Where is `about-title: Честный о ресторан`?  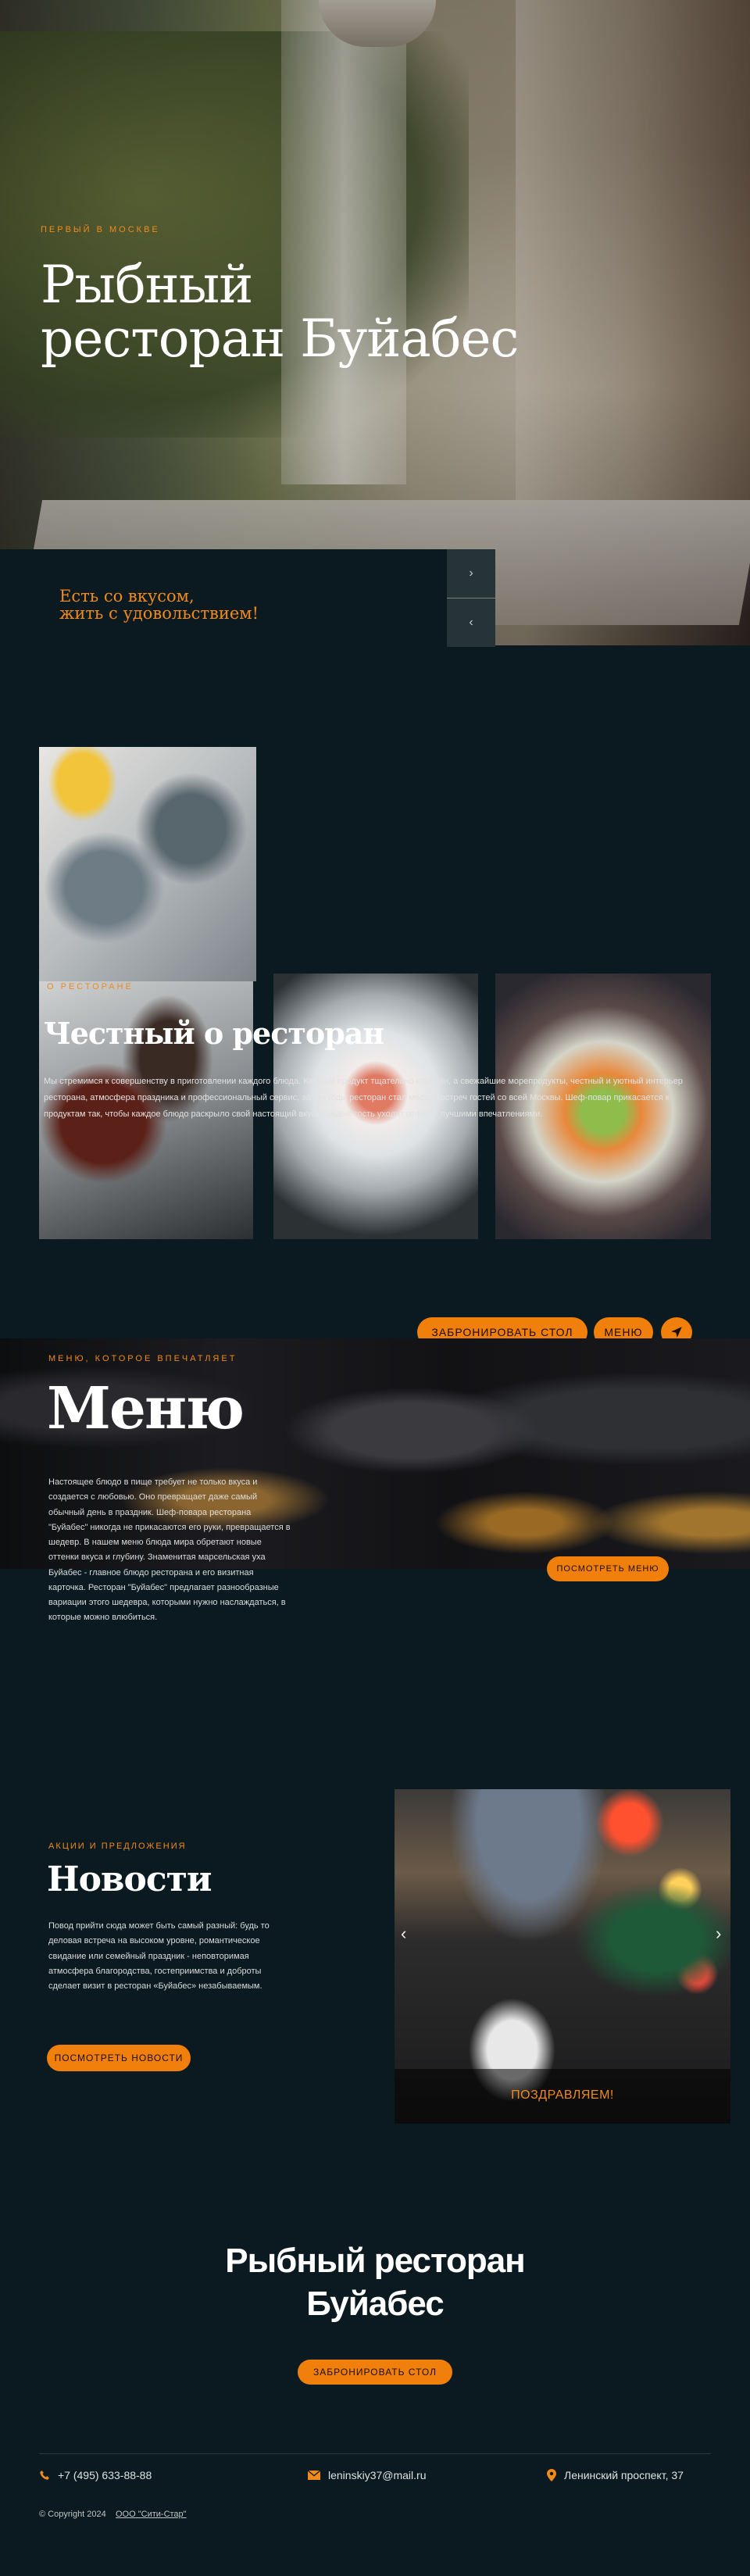 about-title: Честный о ресторан is located at coordinates (214, 1033).